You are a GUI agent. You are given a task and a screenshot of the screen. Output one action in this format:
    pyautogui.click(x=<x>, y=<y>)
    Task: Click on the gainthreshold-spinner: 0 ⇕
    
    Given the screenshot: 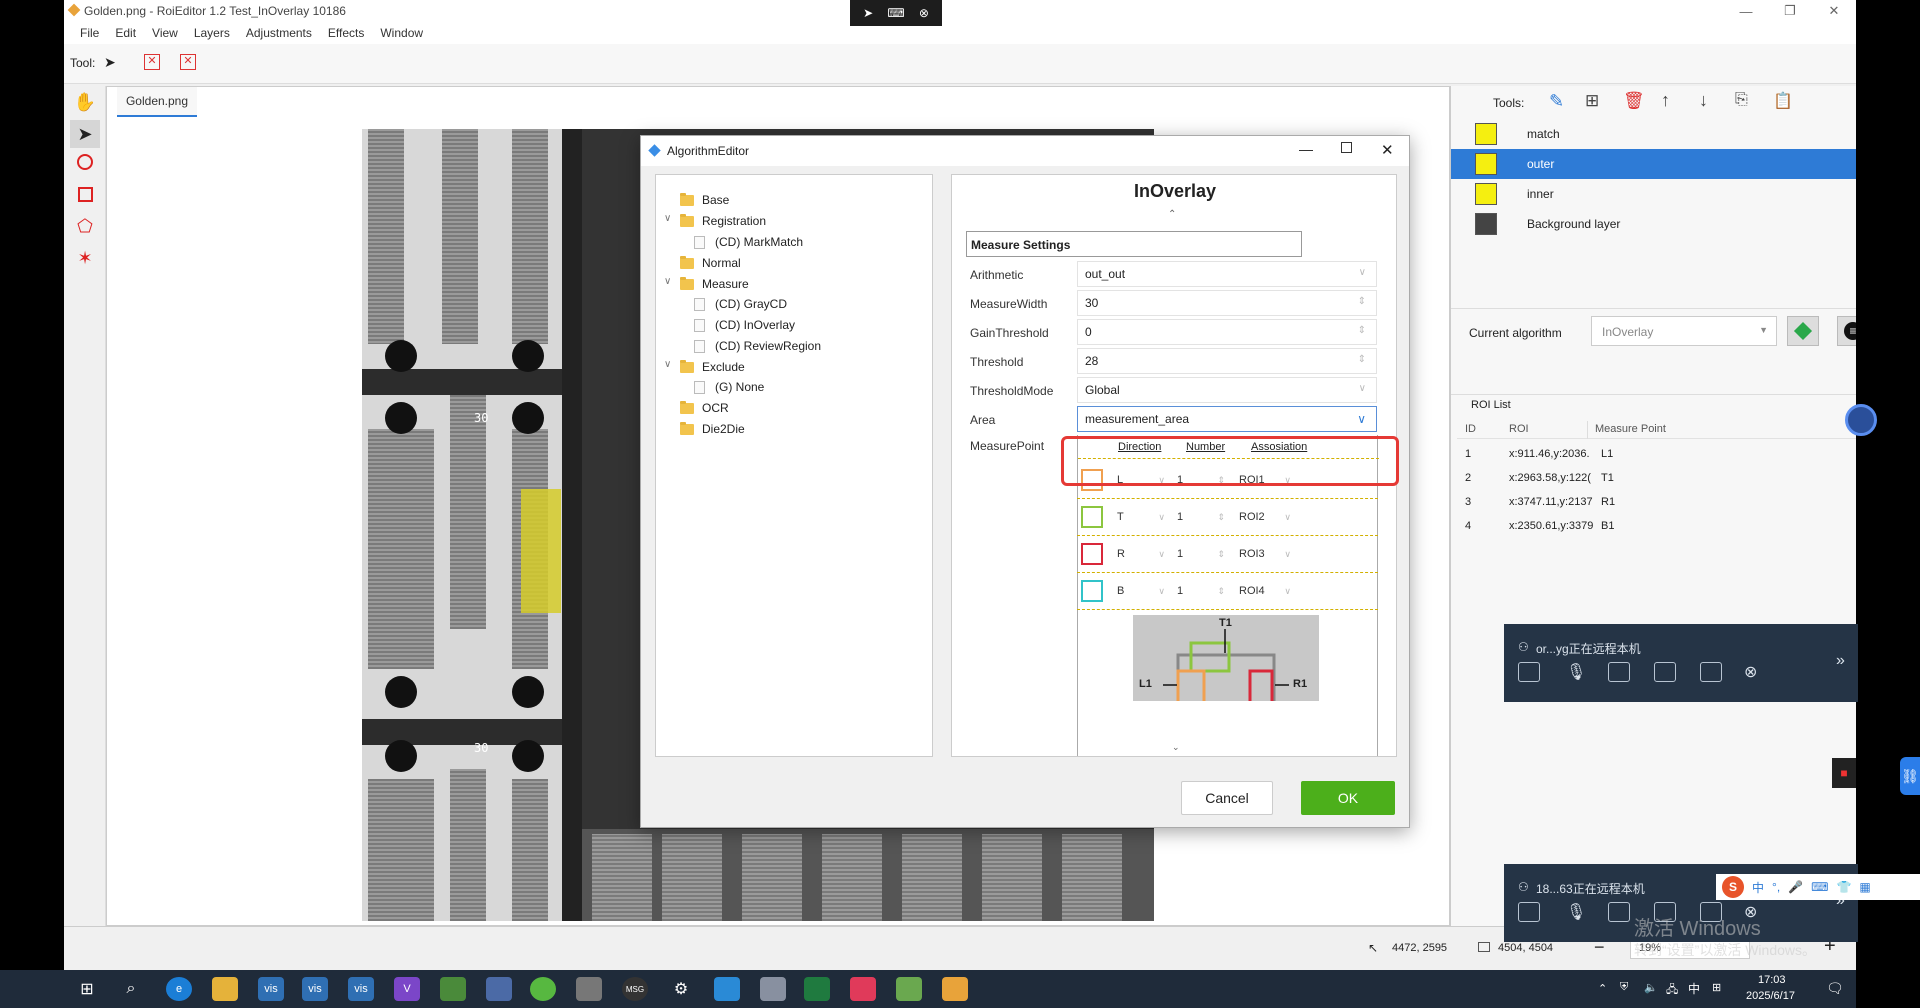 What is the action you would take?
    pyautogui.click(x=1227, y=332)
    